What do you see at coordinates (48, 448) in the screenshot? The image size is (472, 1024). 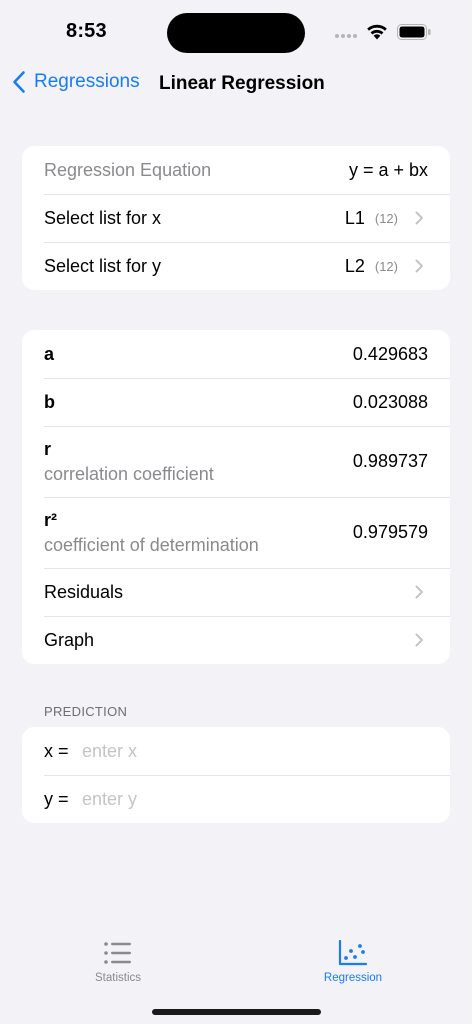 I see `correlation-label: r` at bounding box center [48, 448].